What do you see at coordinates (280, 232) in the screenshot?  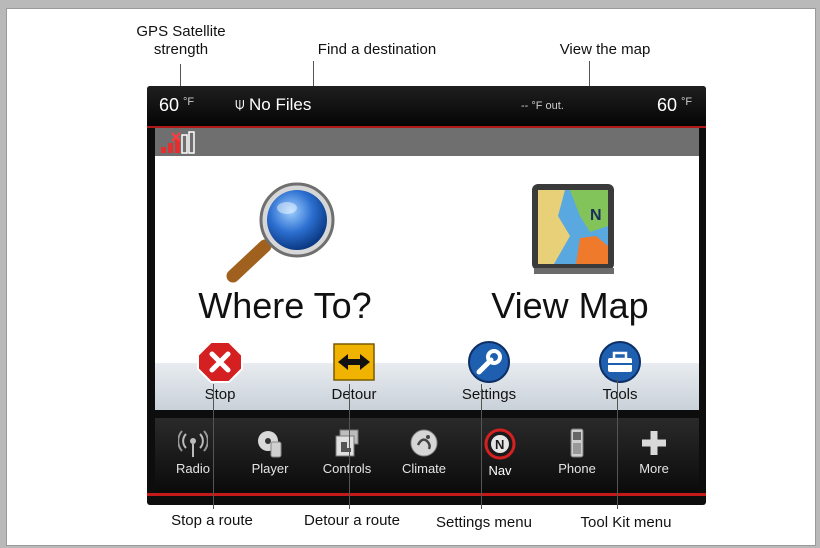 I see `magnifier-icon` at bounding box center [280, 232].